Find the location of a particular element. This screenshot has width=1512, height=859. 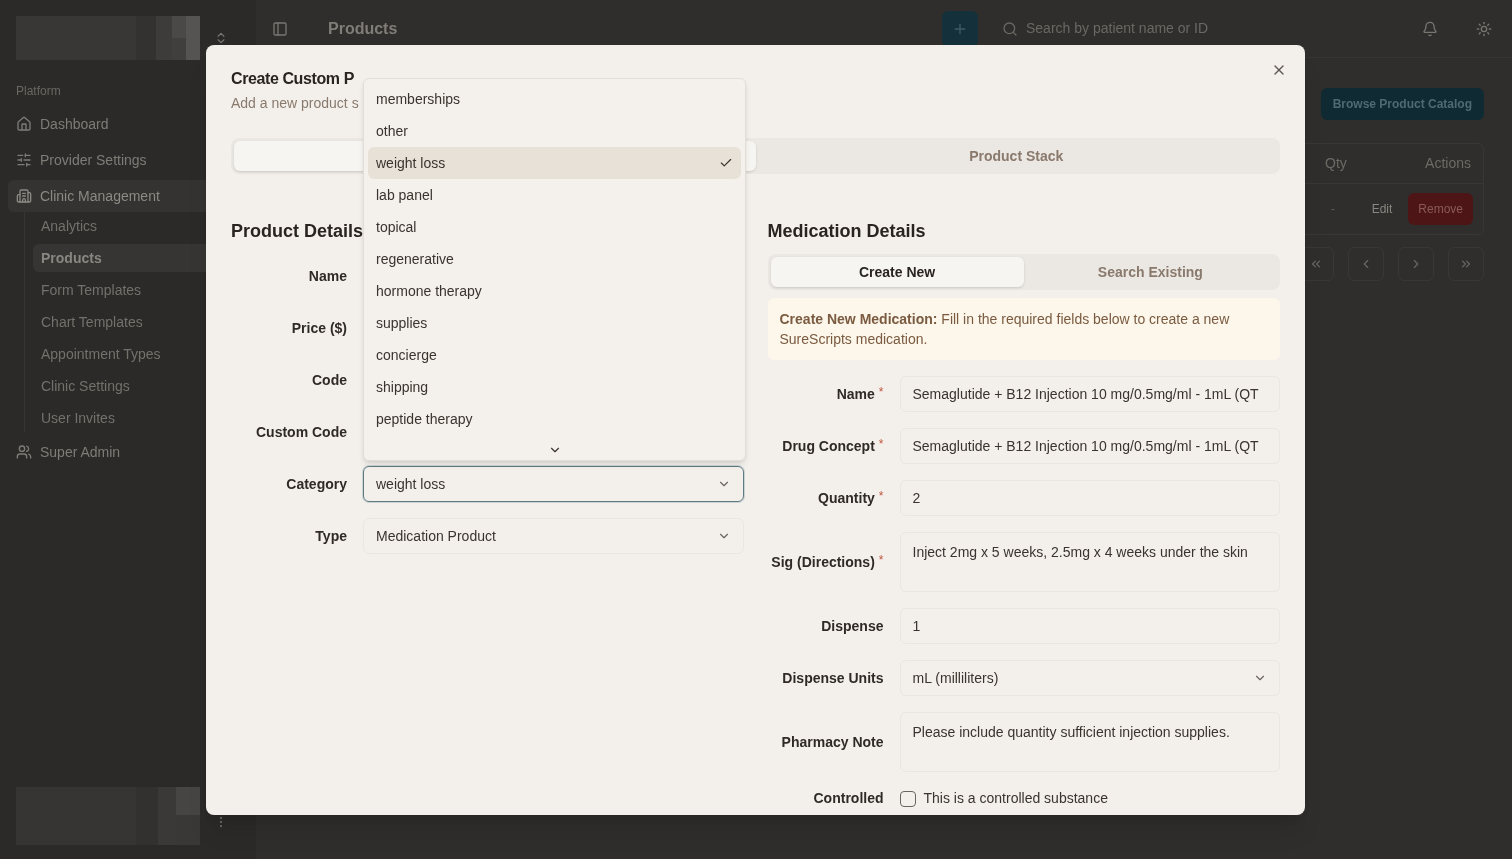

theme-toggle-icon is located at coordinates (1484, 28).